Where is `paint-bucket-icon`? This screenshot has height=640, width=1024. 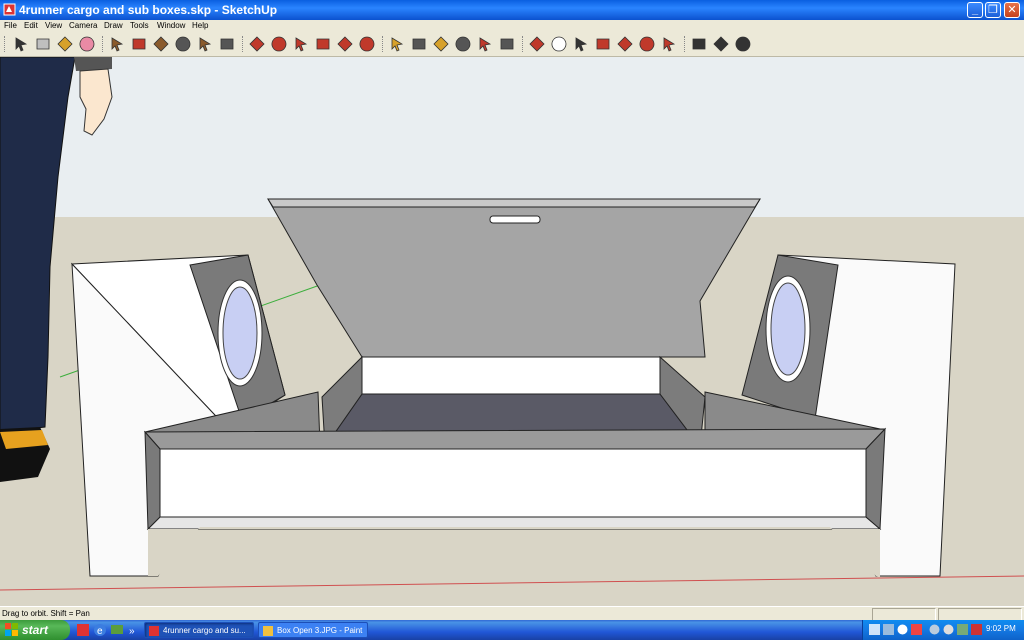
paint-bucket-icon is located at coordinates (65, 44).